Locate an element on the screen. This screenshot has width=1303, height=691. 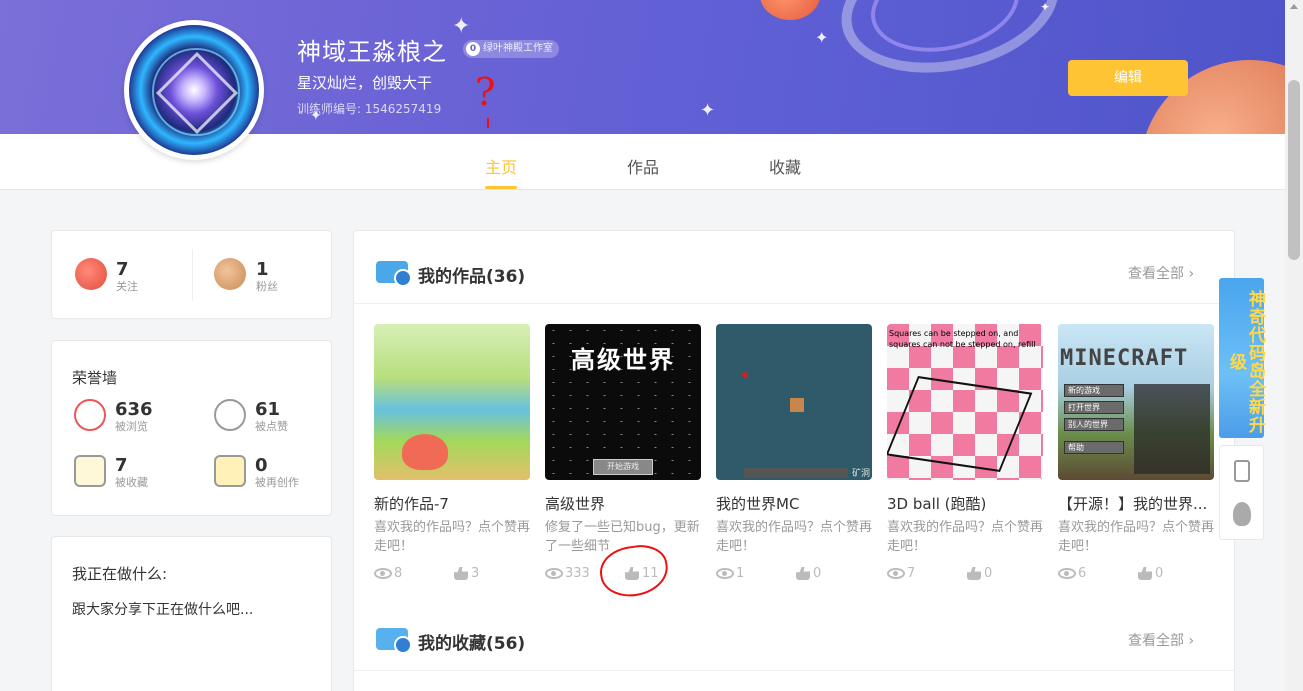
fans-count: 1 is located at coordinates (262, 269).